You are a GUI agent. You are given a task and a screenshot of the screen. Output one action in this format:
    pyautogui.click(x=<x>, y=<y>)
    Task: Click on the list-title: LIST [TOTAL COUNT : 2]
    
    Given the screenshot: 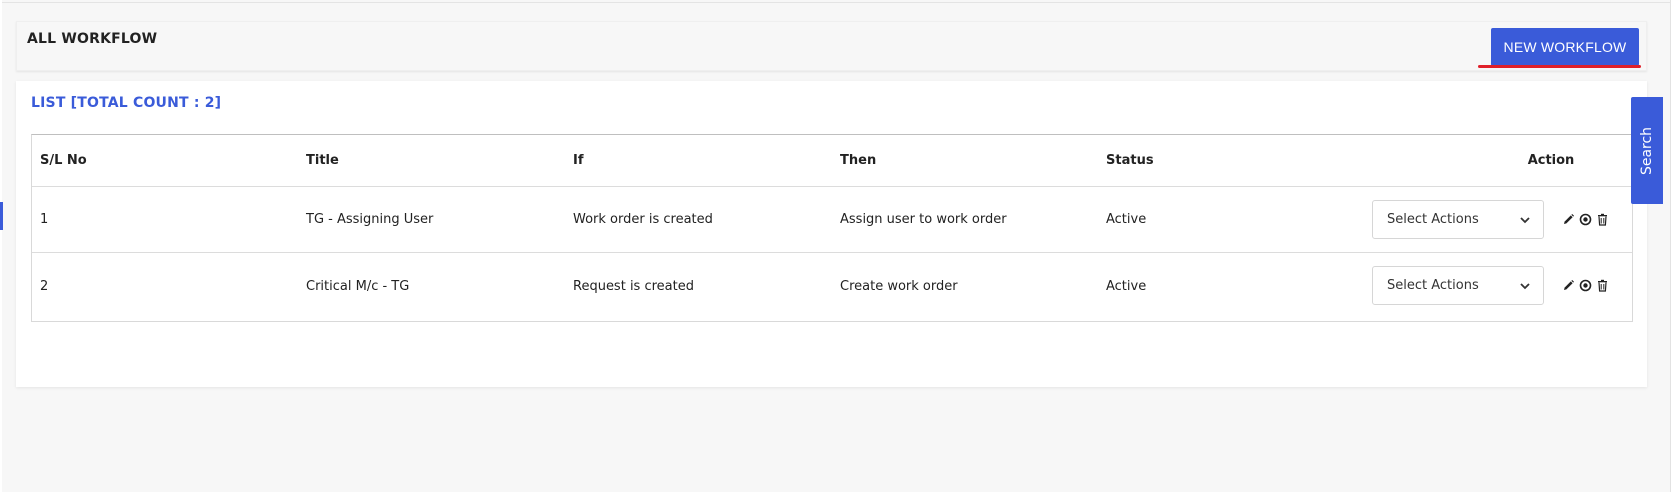 What is the action you would take?
    pyautogui.click(x=126, y=103)
    